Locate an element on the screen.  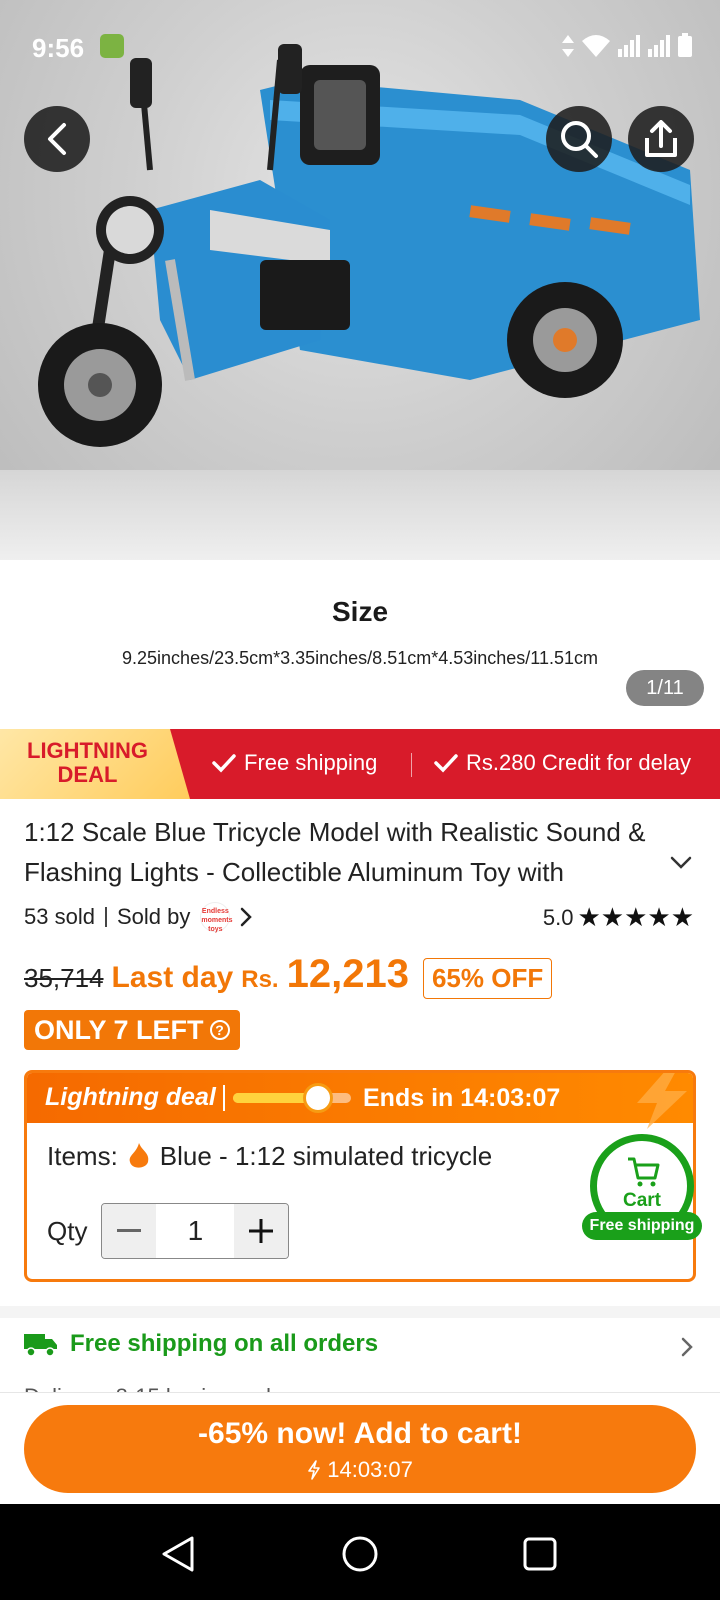
sales-row: 53 sold Sold by Endless moments toys is located at coordinates (138, 917).